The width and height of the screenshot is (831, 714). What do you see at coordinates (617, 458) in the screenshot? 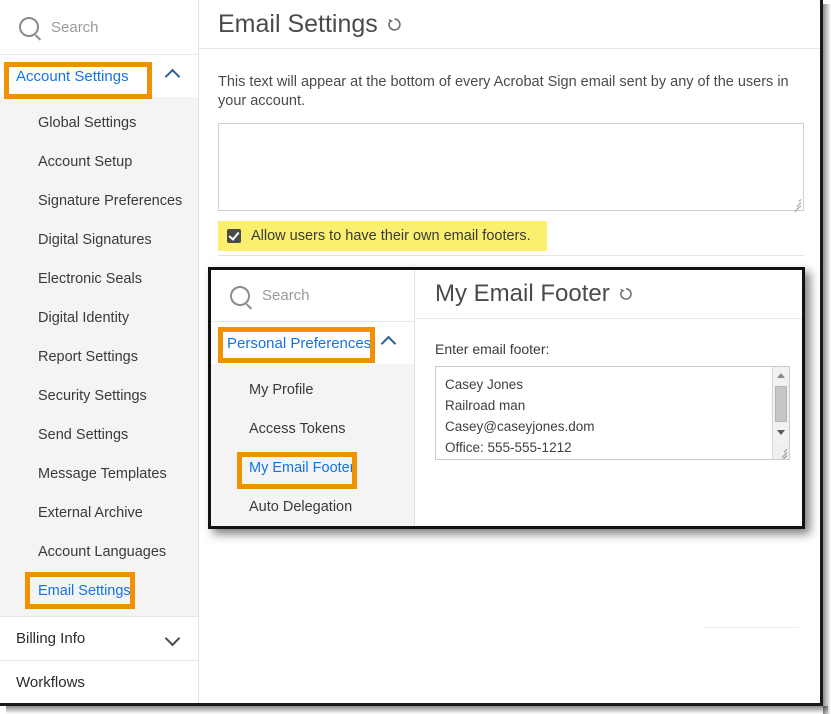
I see `footer-line: Mobile: 555-555-1212` at bounding box center [617, 458].